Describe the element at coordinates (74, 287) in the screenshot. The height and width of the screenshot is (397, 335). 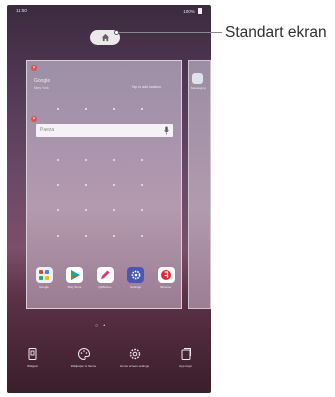
I see `app-label: Play Store` at that location.